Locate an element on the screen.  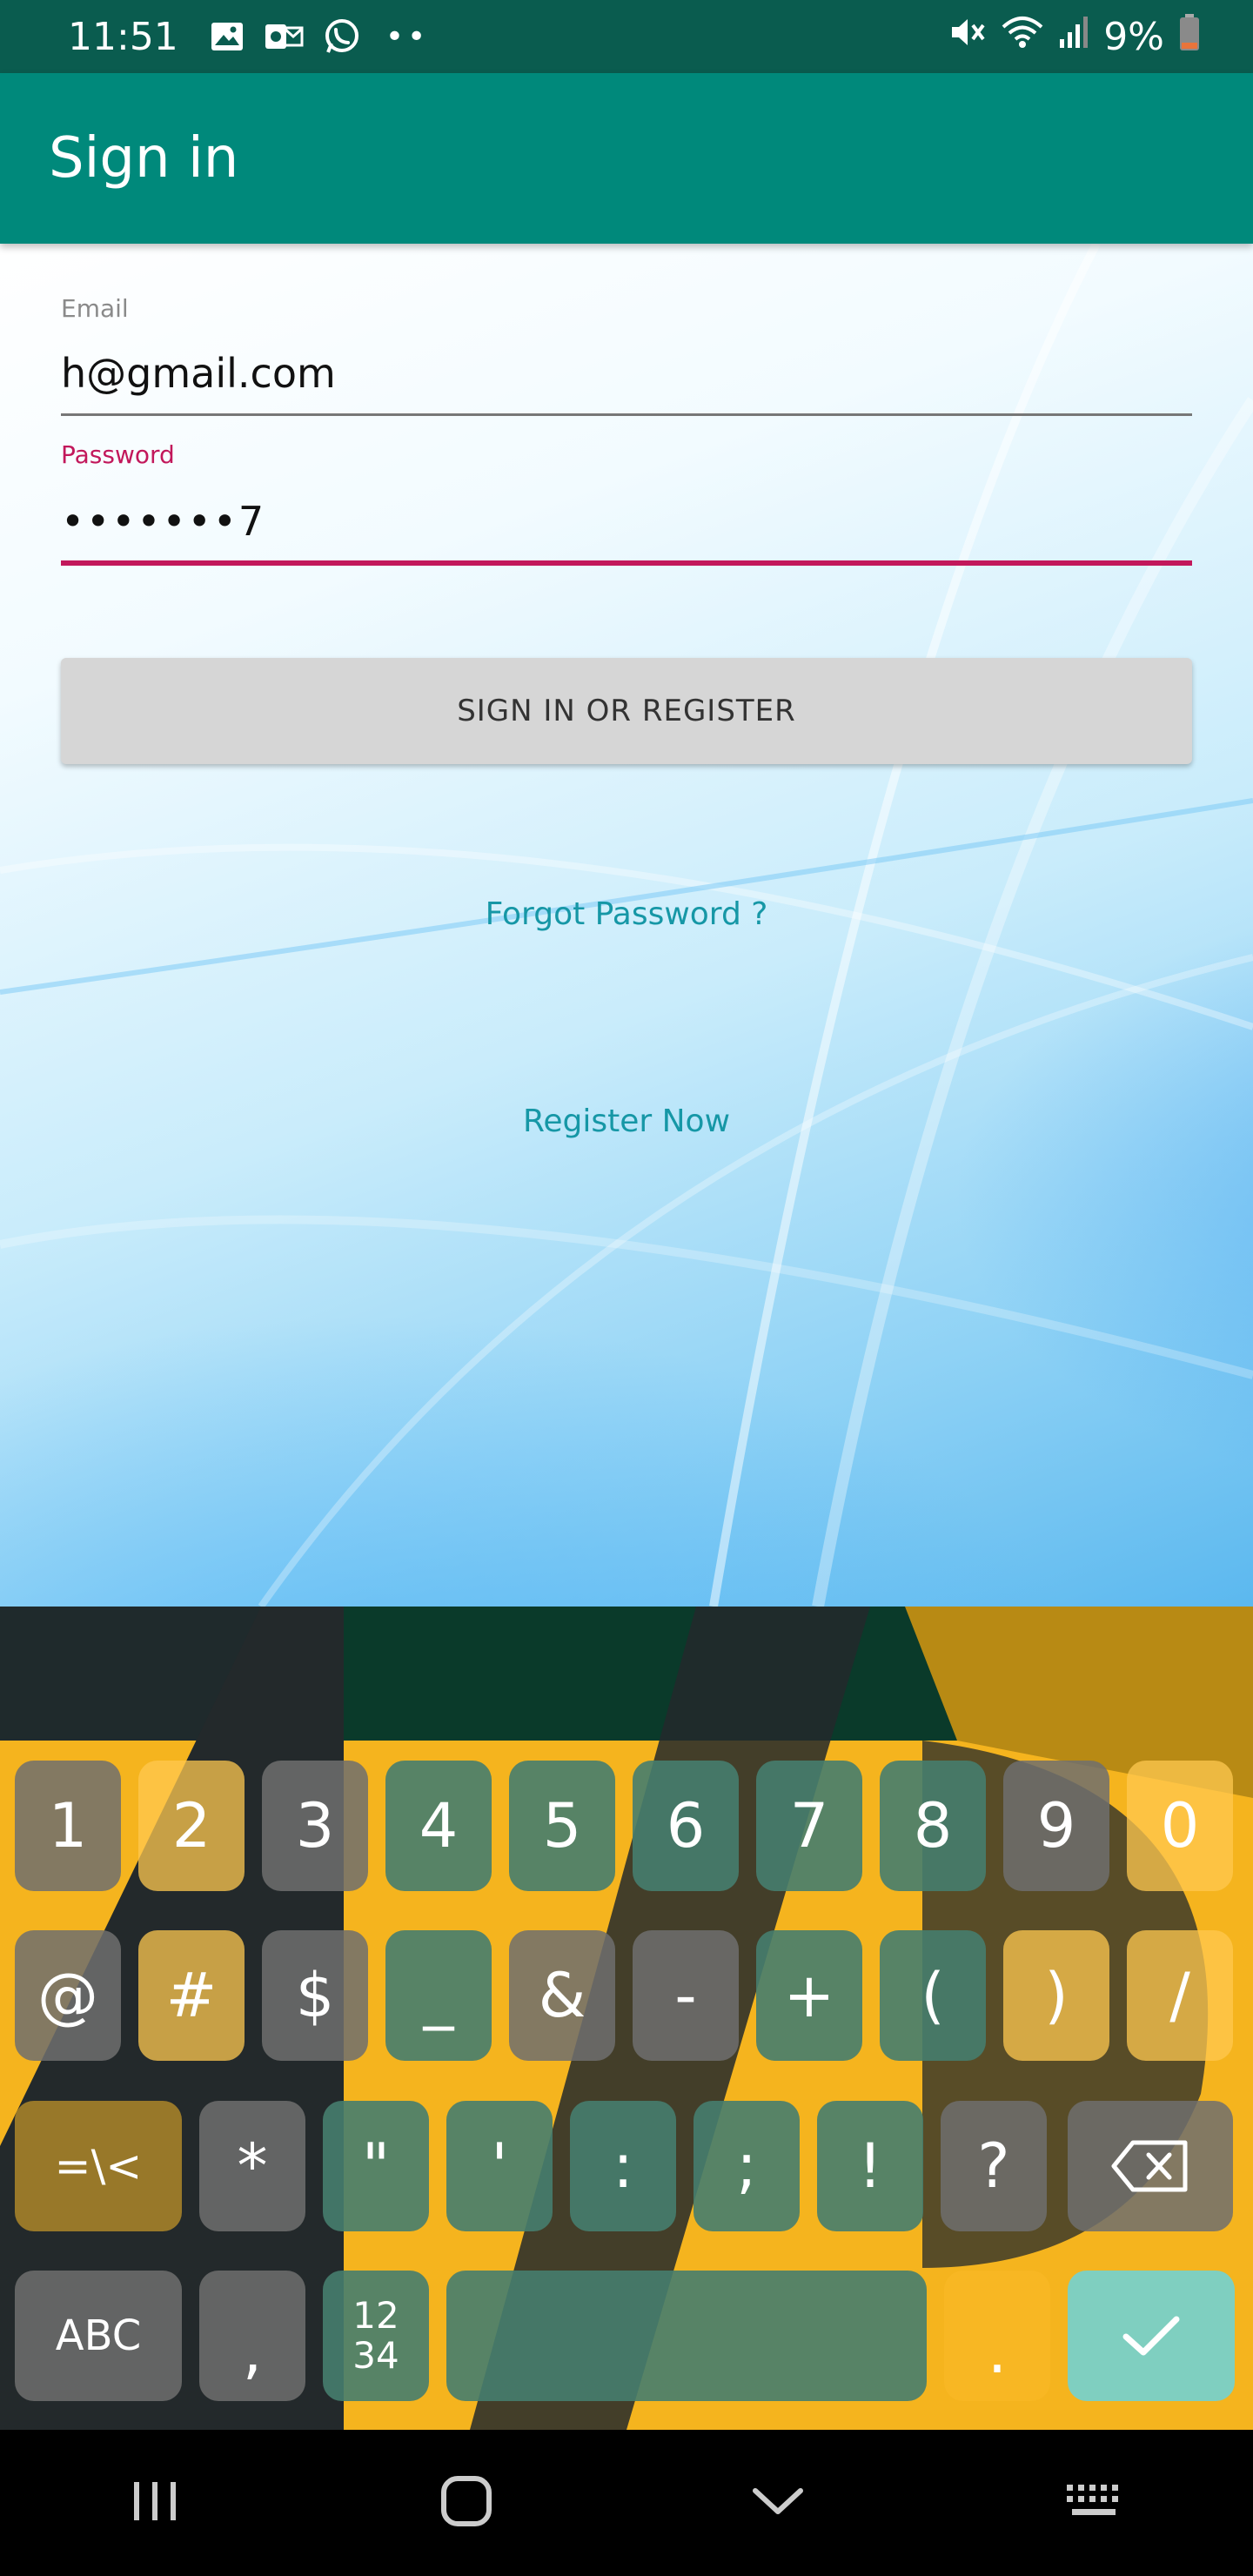
outlook-icon is located at coordinates (284, 37).